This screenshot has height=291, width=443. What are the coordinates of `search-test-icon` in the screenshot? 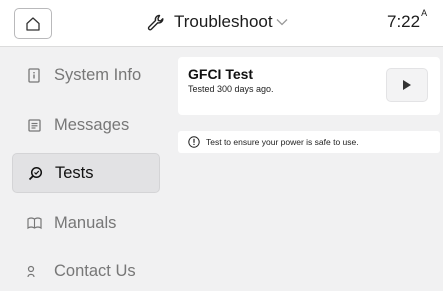 It's located at (35, 173).